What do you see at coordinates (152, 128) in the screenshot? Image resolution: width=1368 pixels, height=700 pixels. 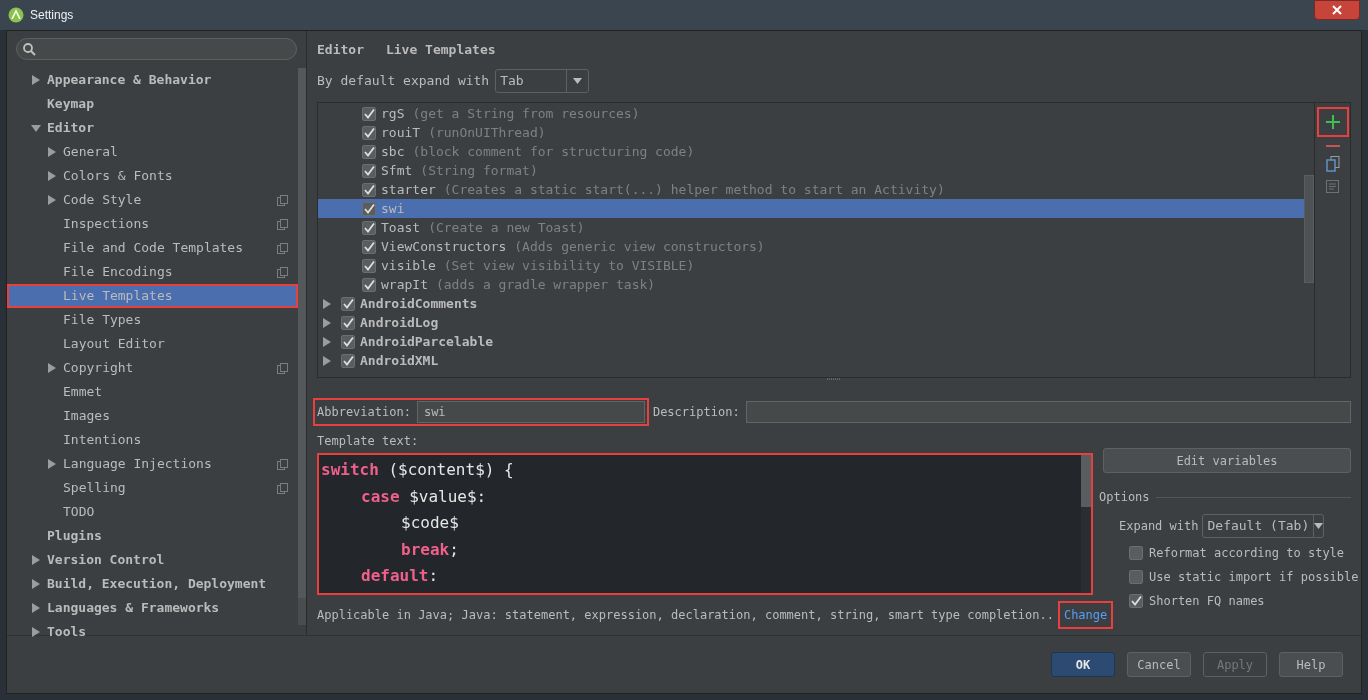 I see `sidebar-item: Editor` at bounding box center [152, 128].